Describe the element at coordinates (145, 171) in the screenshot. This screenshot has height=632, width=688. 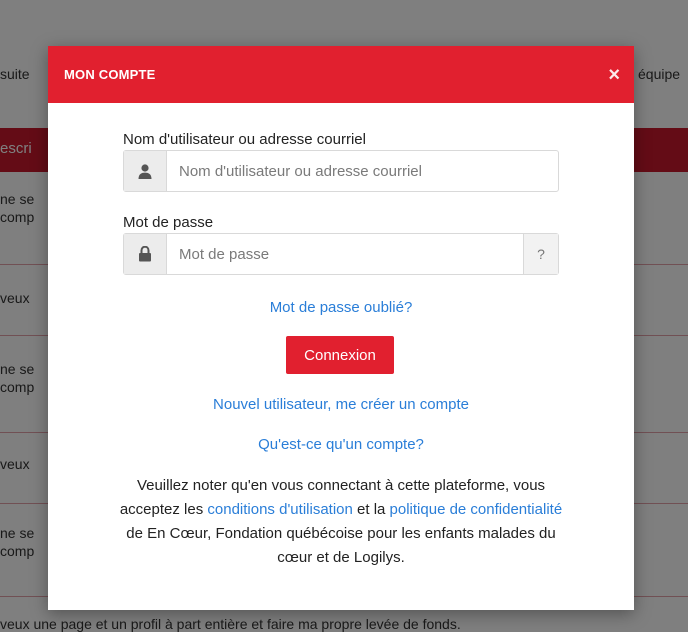
I see `user-icon` at that location.